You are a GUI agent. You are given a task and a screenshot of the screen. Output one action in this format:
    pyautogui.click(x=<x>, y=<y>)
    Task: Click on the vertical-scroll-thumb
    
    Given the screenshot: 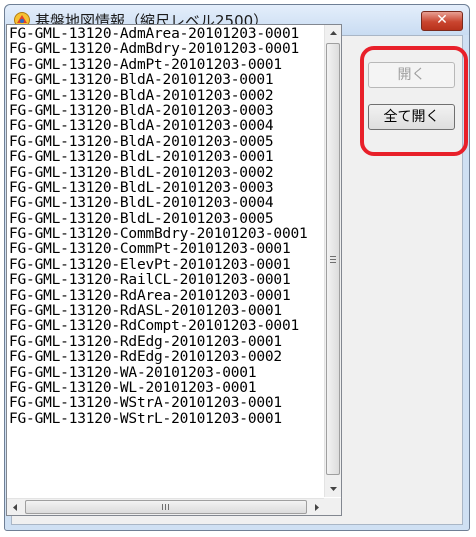 What is the action you would take?
    pyautogui.click(x=333, y=259)
    